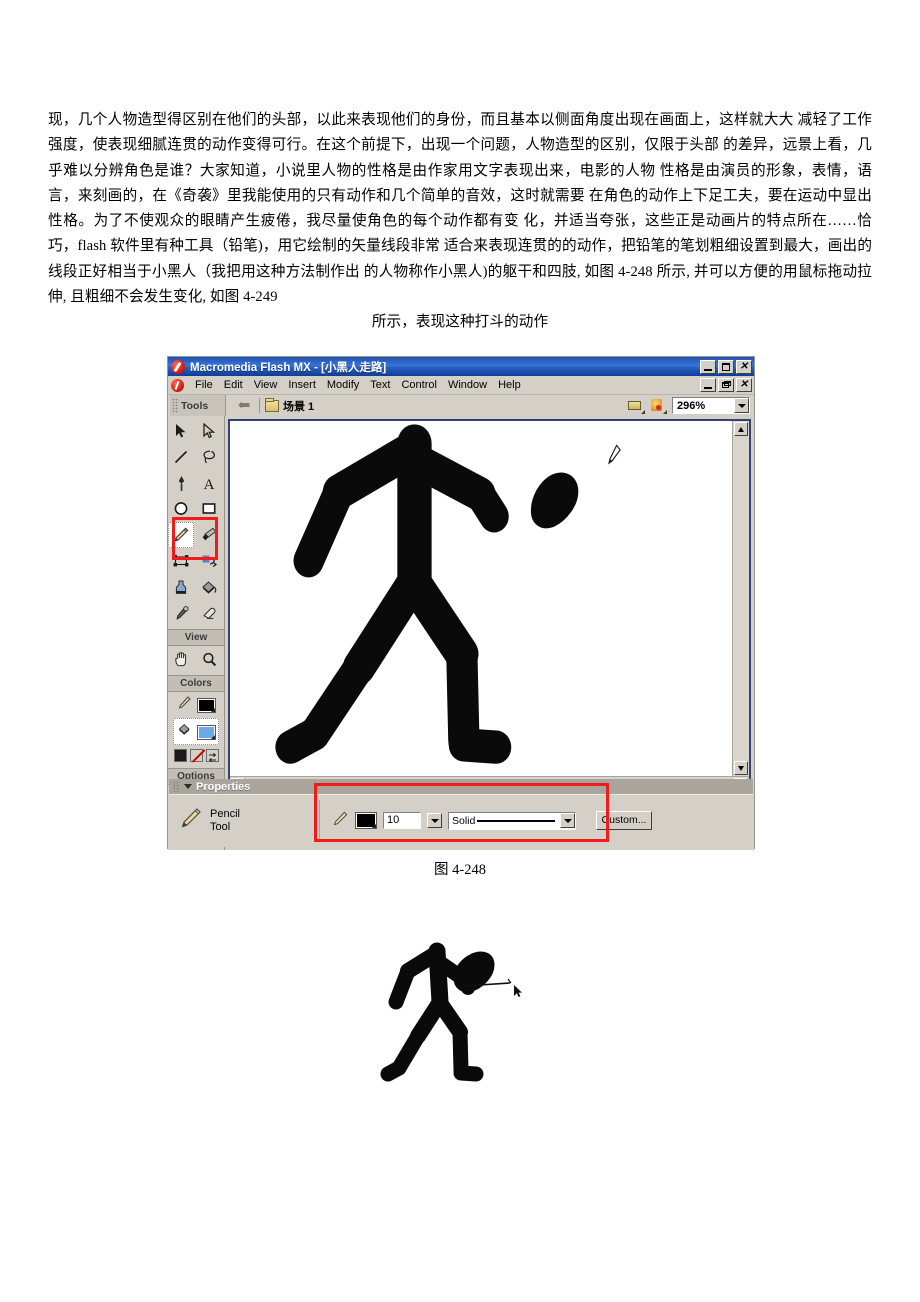  What do you see at coordinates (266, 385) in the screenshot?
I see `menu-item-view: View` at bounding box center [266, 385].